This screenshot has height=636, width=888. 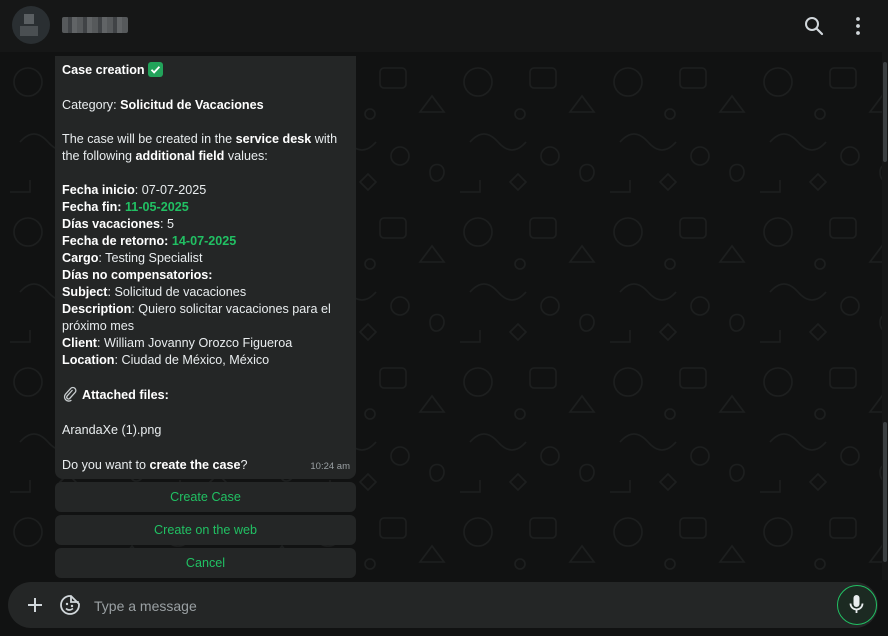 What do you see at coordinates (885, 112) in the screenshot?
I see `scroll-thumb` at bounding box center [885, 112].